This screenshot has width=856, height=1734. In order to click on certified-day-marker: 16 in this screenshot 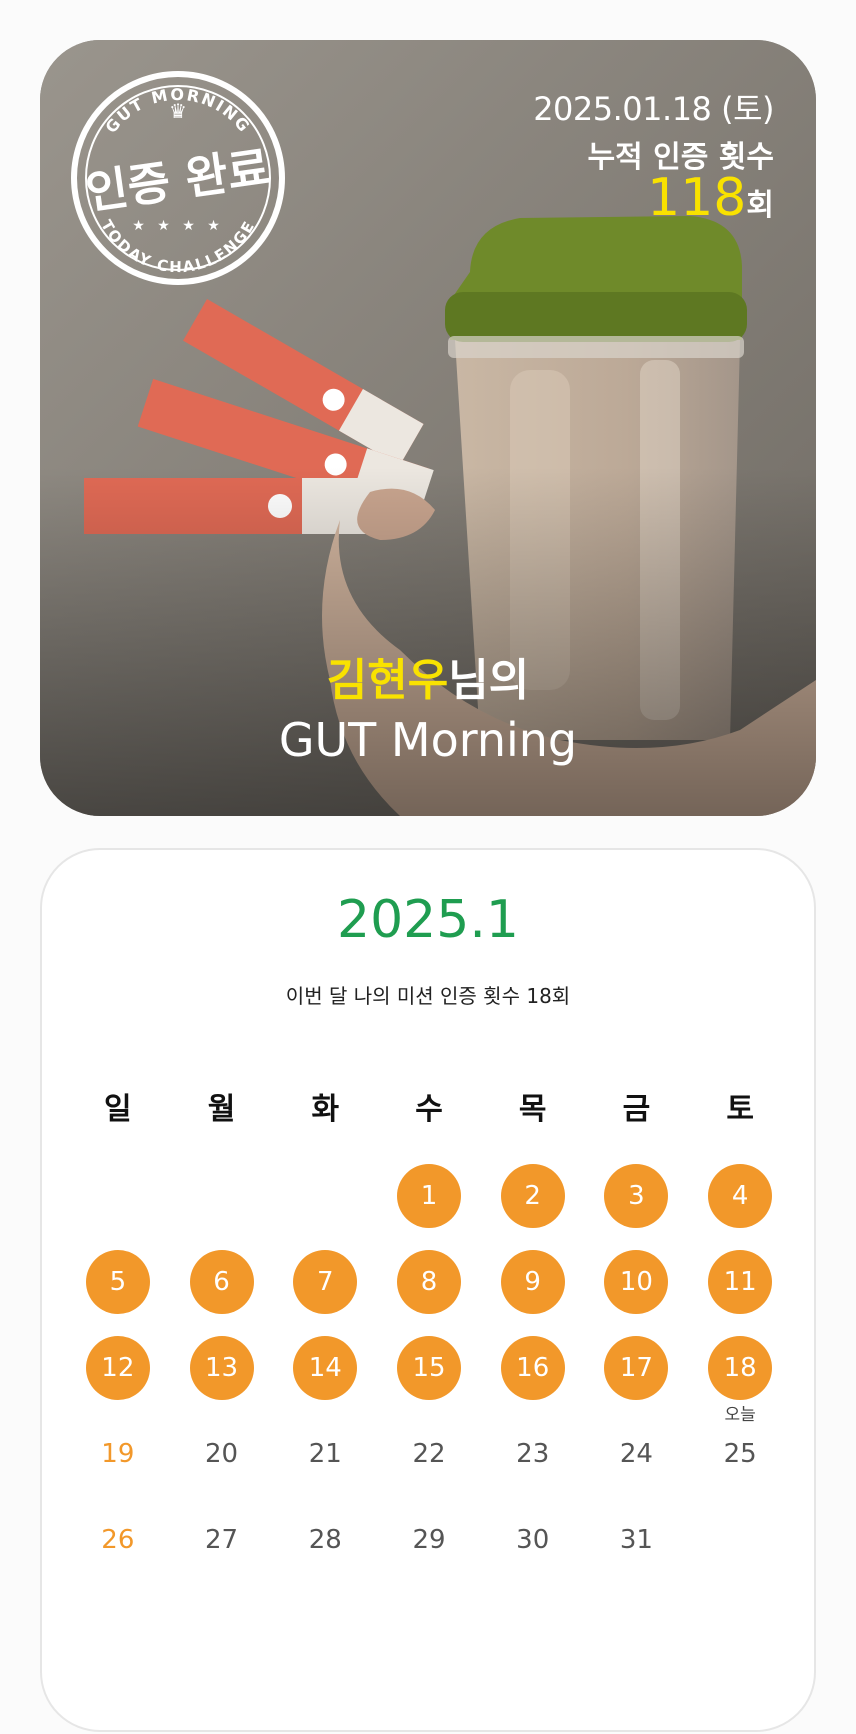, I will do `click(532, 1368)`.